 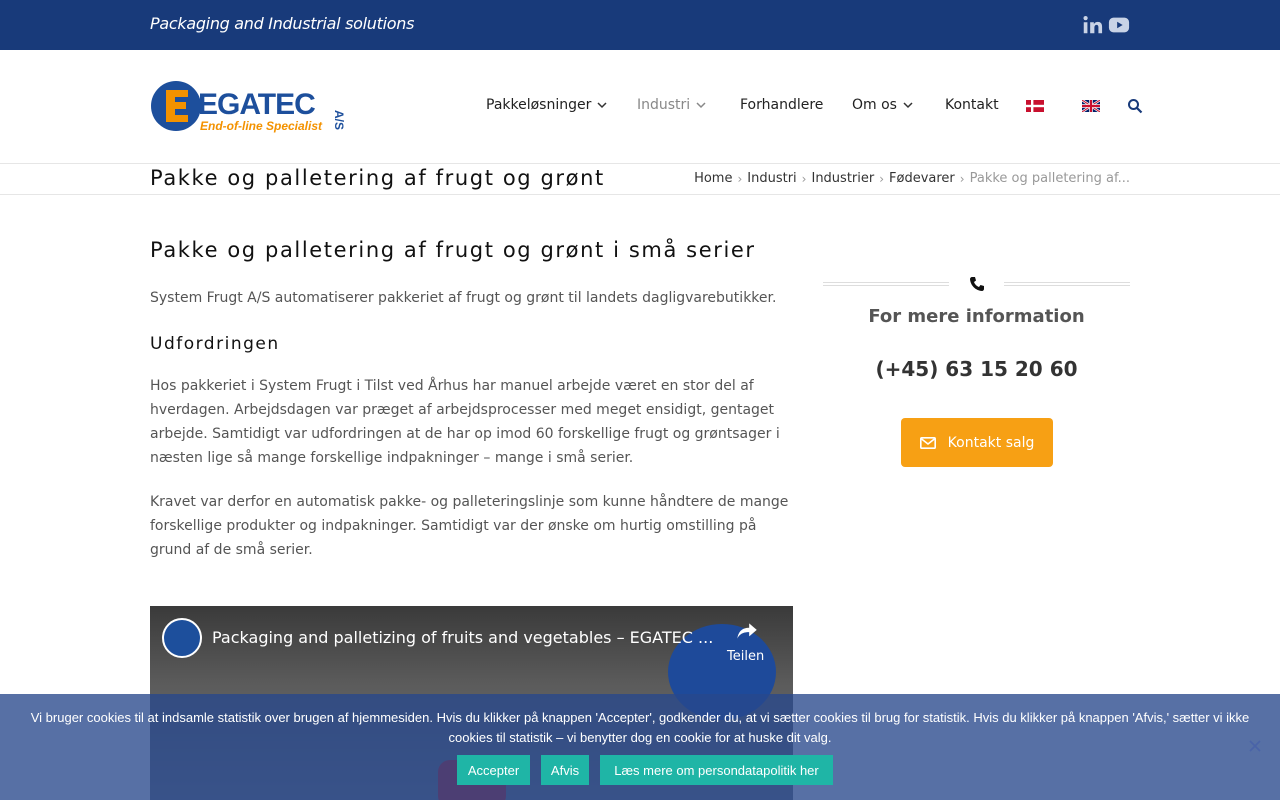 I want to click on youtube-icon, so click(x=1119, y=25).